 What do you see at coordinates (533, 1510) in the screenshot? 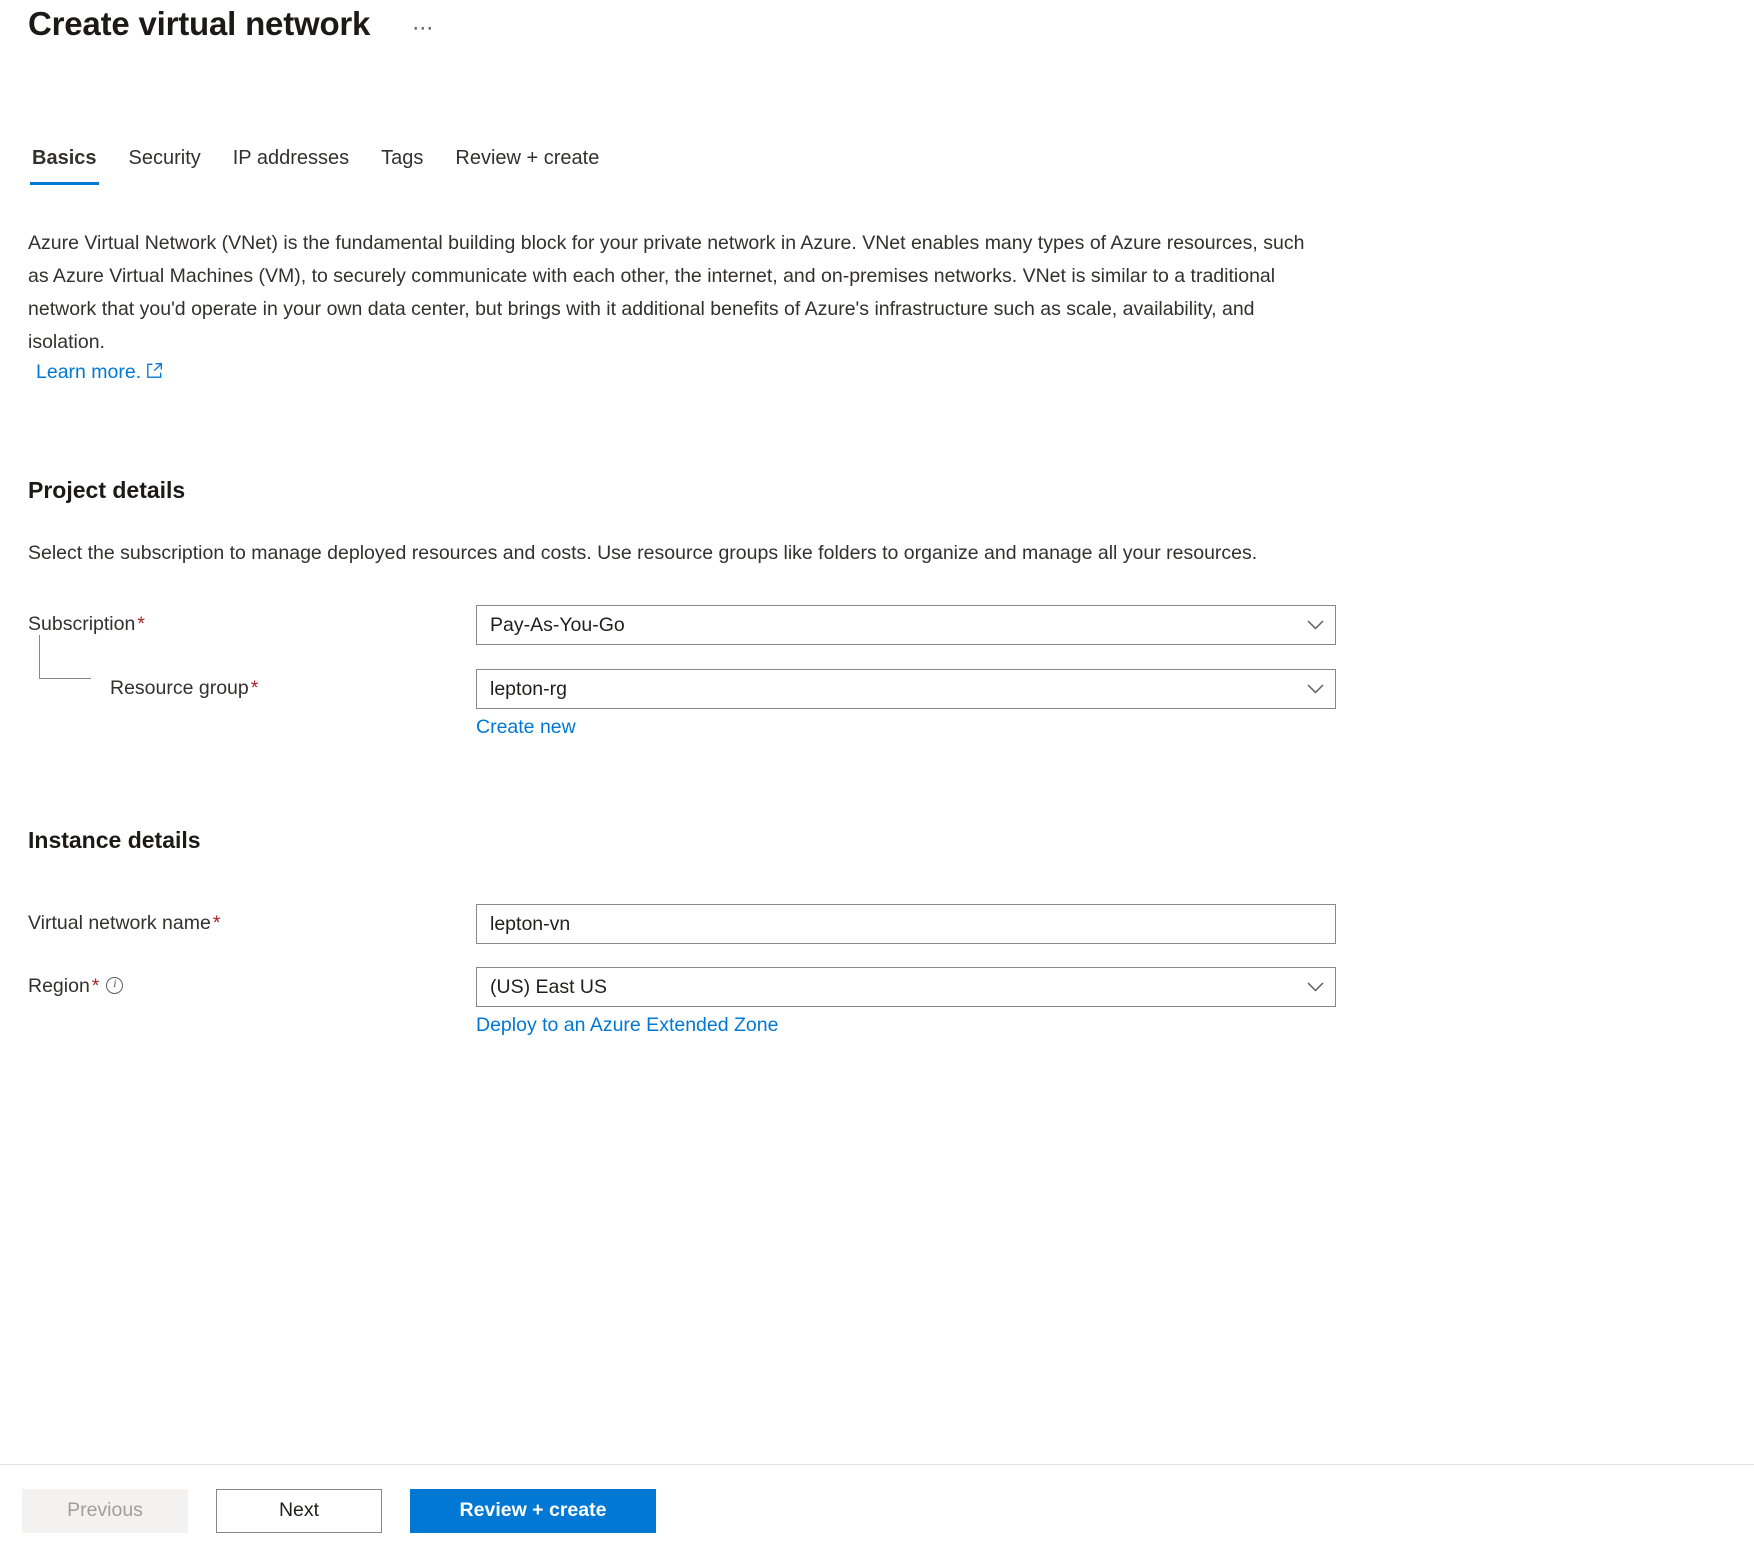
I see `review-create-button: Review + create` at bounding box center [533, 1510].